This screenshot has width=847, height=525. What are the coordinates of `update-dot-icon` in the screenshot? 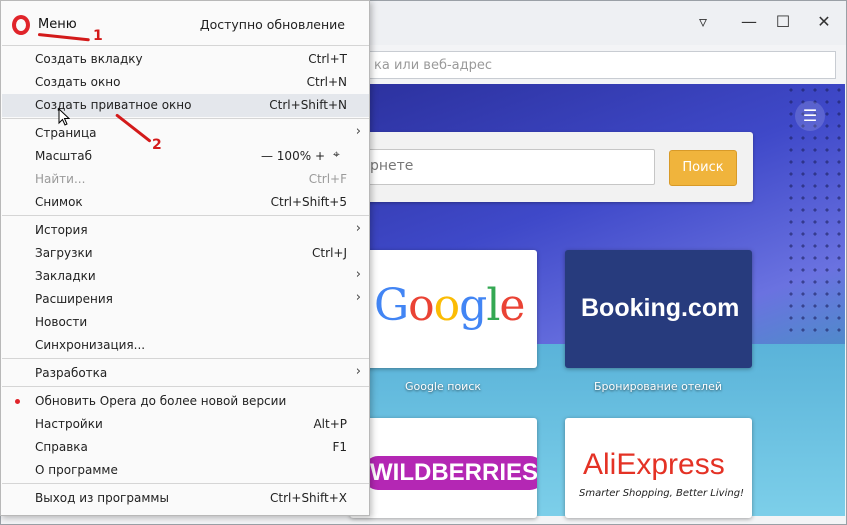 It's located at (17, 401).